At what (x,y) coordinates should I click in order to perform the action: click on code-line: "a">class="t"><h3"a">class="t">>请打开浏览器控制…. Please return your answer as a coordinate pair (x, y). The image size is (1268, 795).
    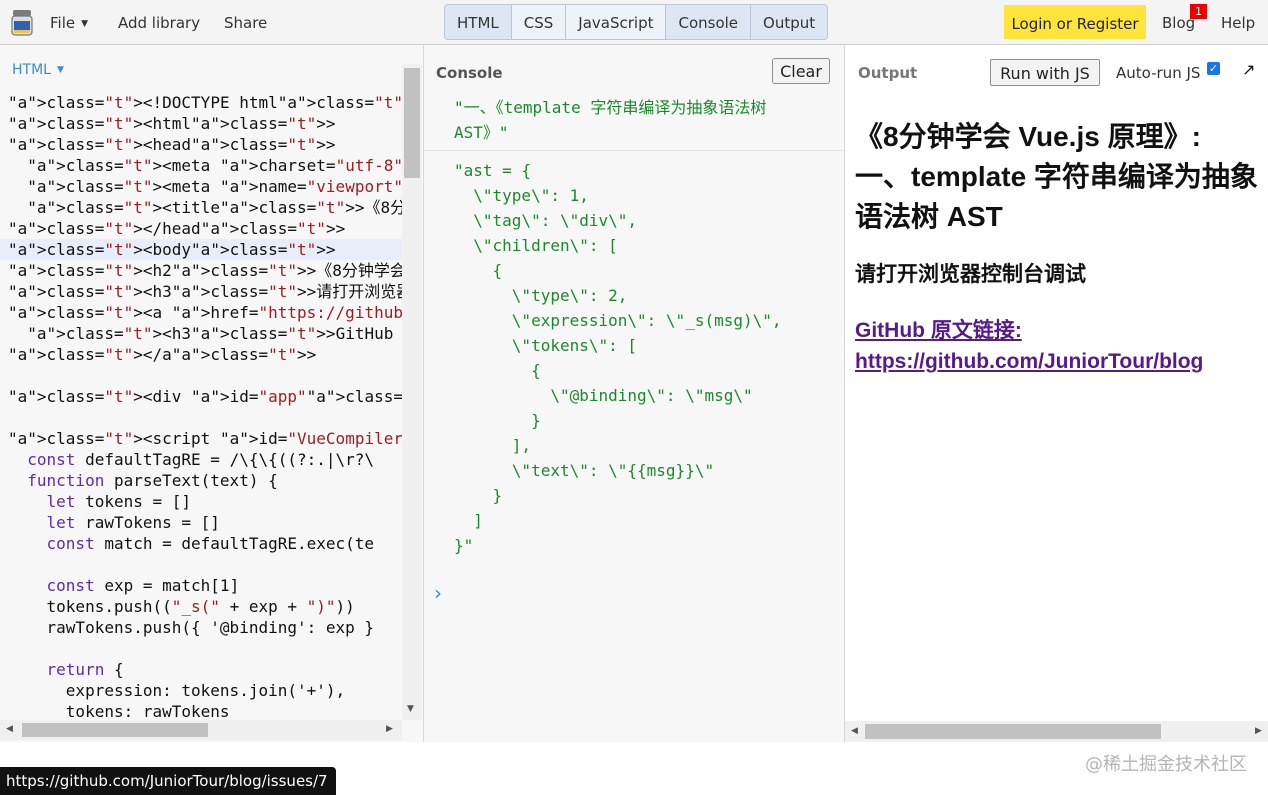
    Looking at the image, I should click on (205, 291).